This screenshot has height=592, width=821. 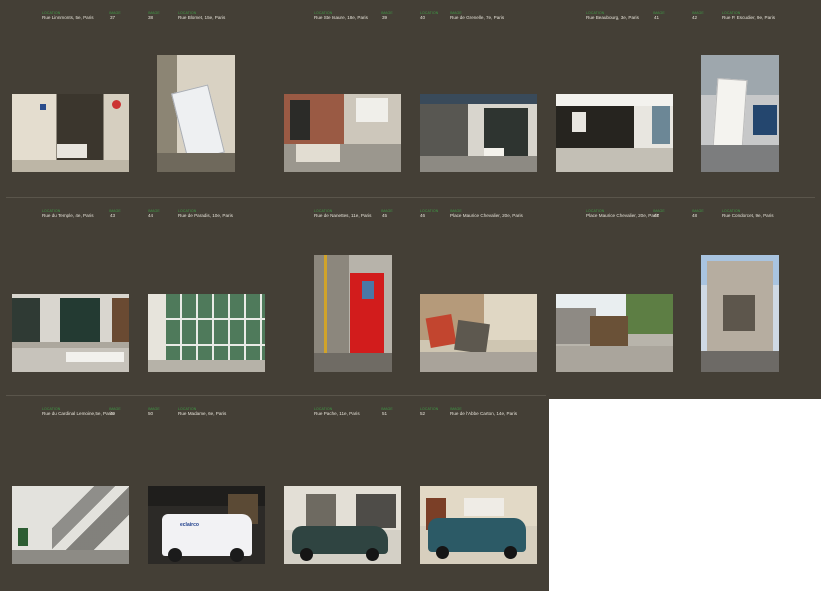 I want to click on photo-red-mattress, so click(x=353, y=313).